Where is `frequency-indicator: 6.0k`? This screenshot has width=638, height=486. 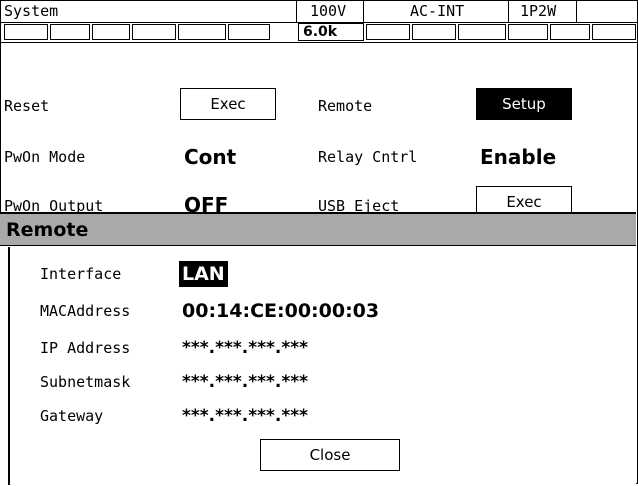
frequency-indicator: 6.0k is located at coordinates (331, 32).